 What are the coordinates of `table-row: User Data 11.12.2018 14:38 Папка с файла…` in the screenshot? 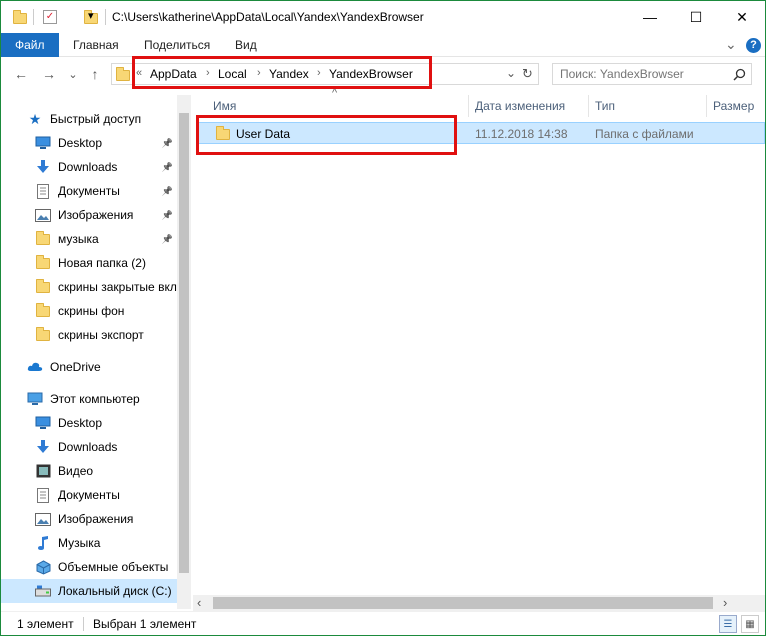 It's located at (481, 133).